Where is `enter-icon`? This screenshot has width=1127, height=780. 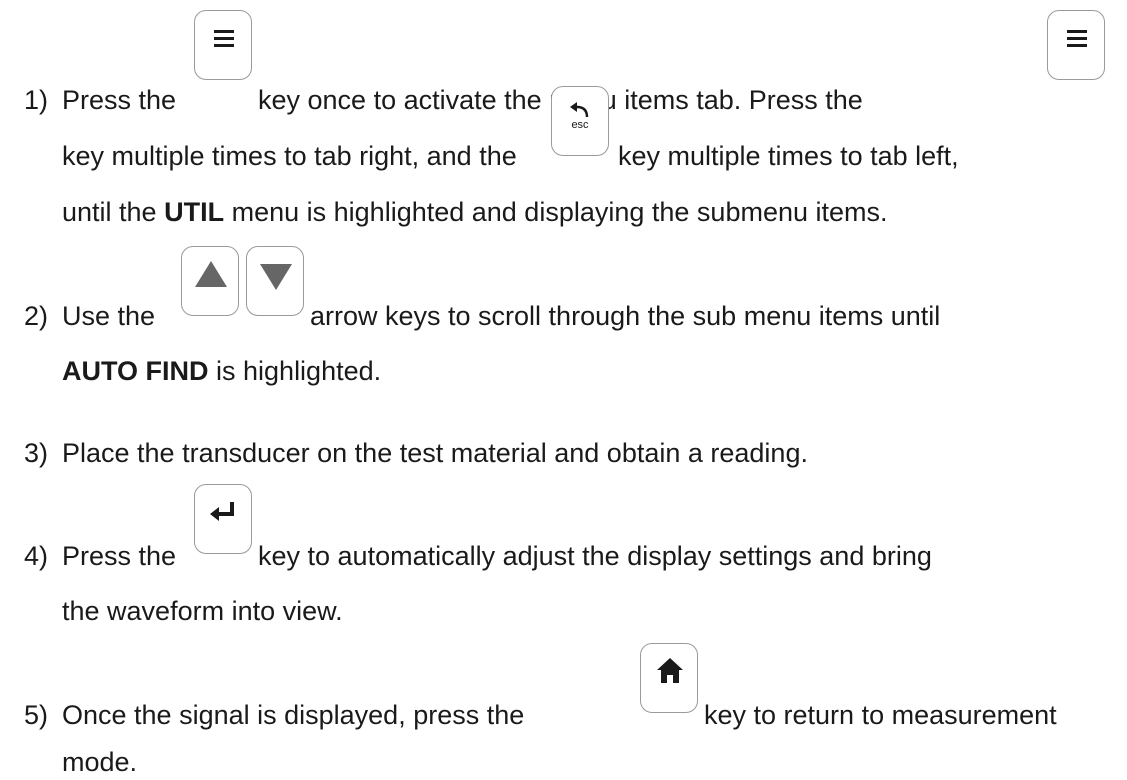 enter-icon is located at coordinates (222, 511).